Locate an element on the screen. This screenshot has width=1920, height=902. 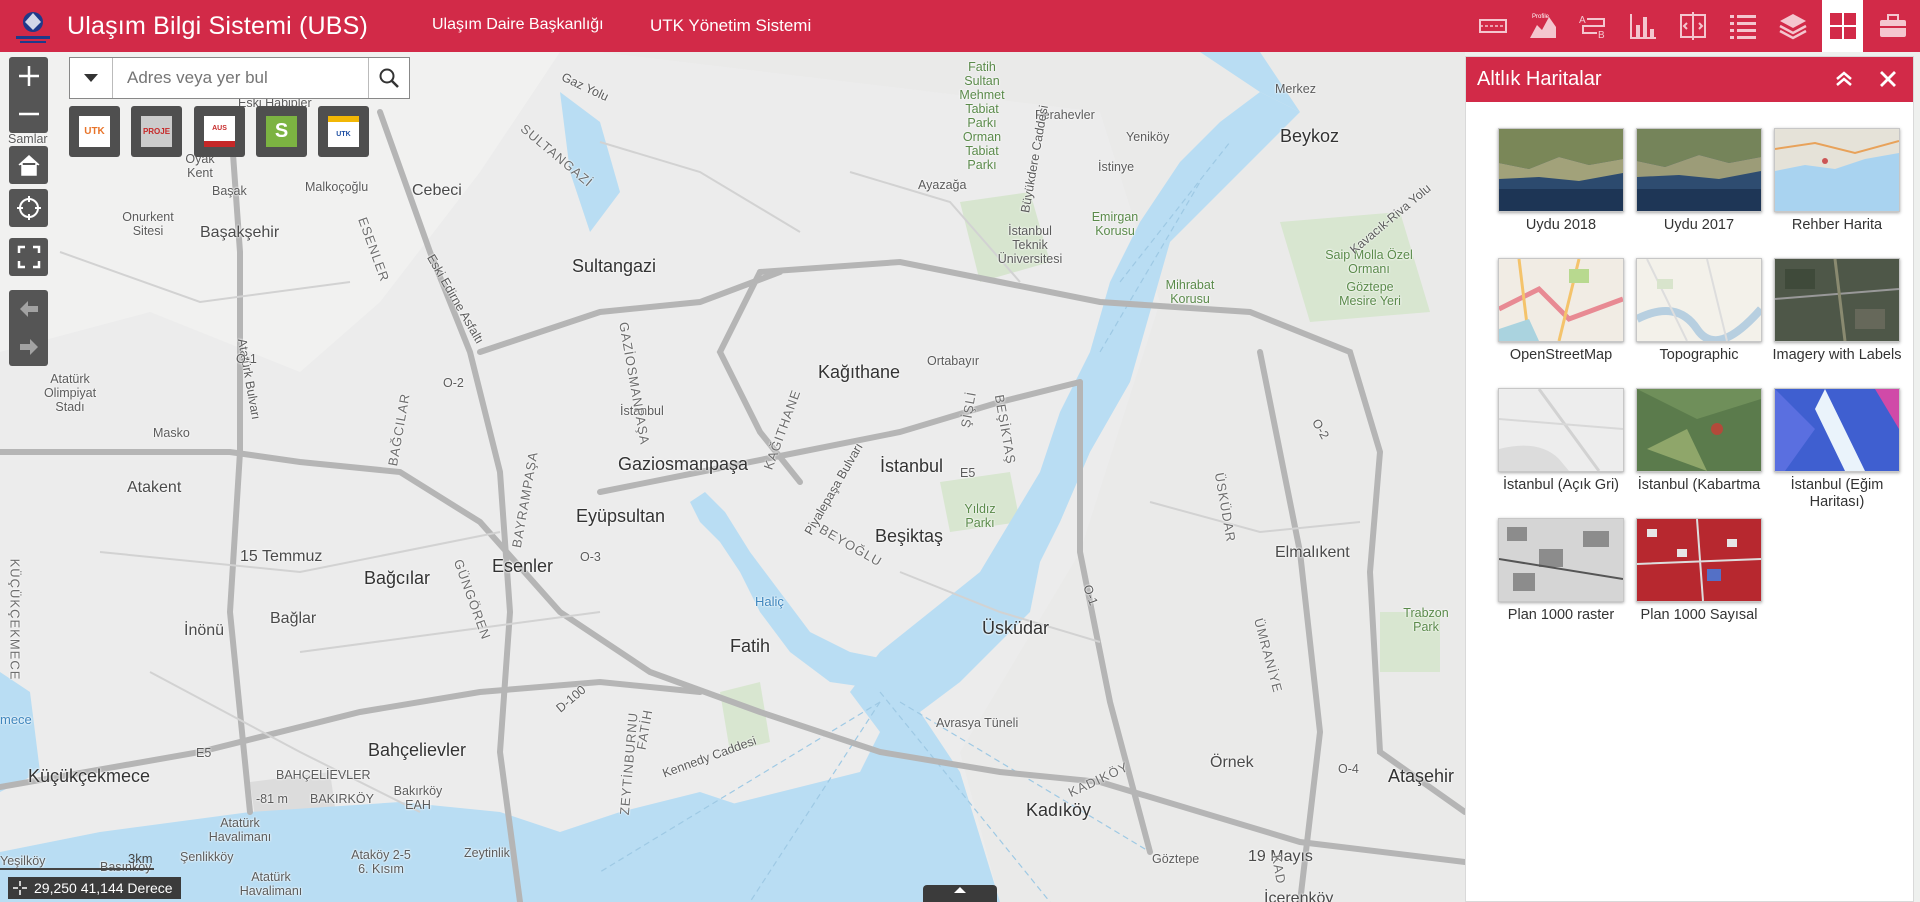
basemap-istanbul-acik-gri: İstanbul (Açık Gri) is located at coordinates (1561, 441).